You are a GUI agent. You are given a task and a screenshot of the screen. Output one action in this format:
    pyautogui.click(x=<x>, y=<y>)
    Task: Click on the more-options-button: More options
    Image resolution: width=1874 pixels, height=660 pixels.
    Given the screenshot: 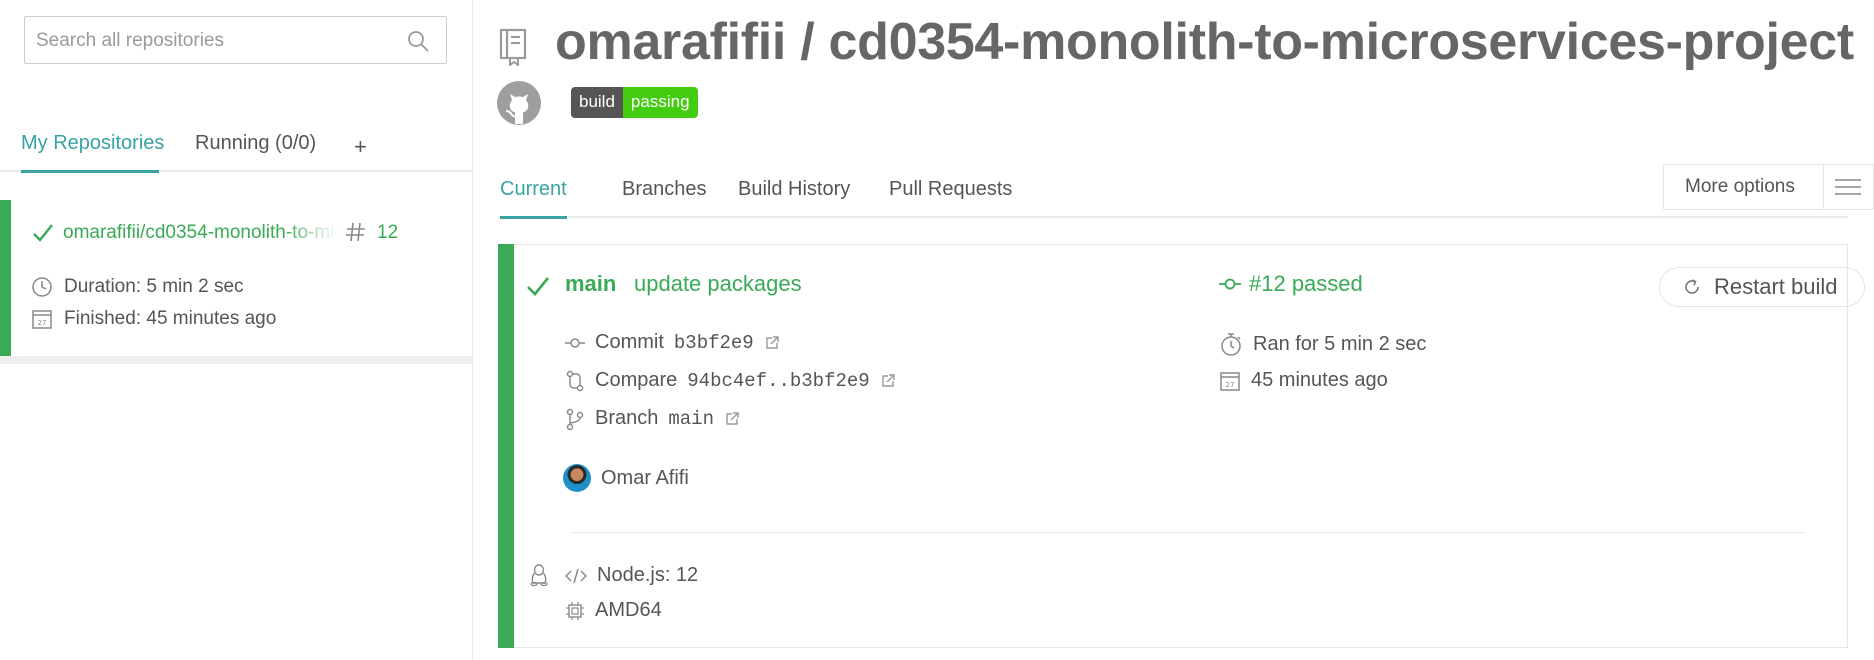 What is the action you would take?
    pyautogui.click(x=1768, y=187)
    